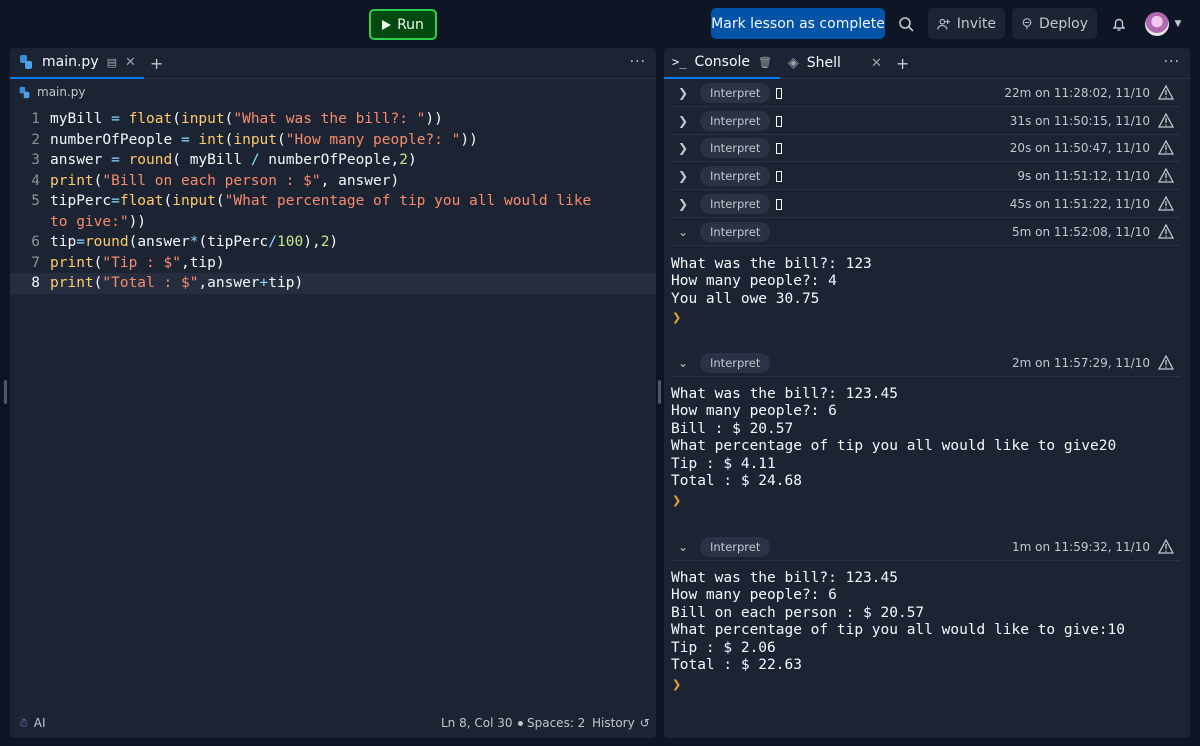 This screenshot has width=1200, height=746. I want to click on console-entry: ❯ Interpret 20s on 11:50:47, 11/10, so click(925, 148).